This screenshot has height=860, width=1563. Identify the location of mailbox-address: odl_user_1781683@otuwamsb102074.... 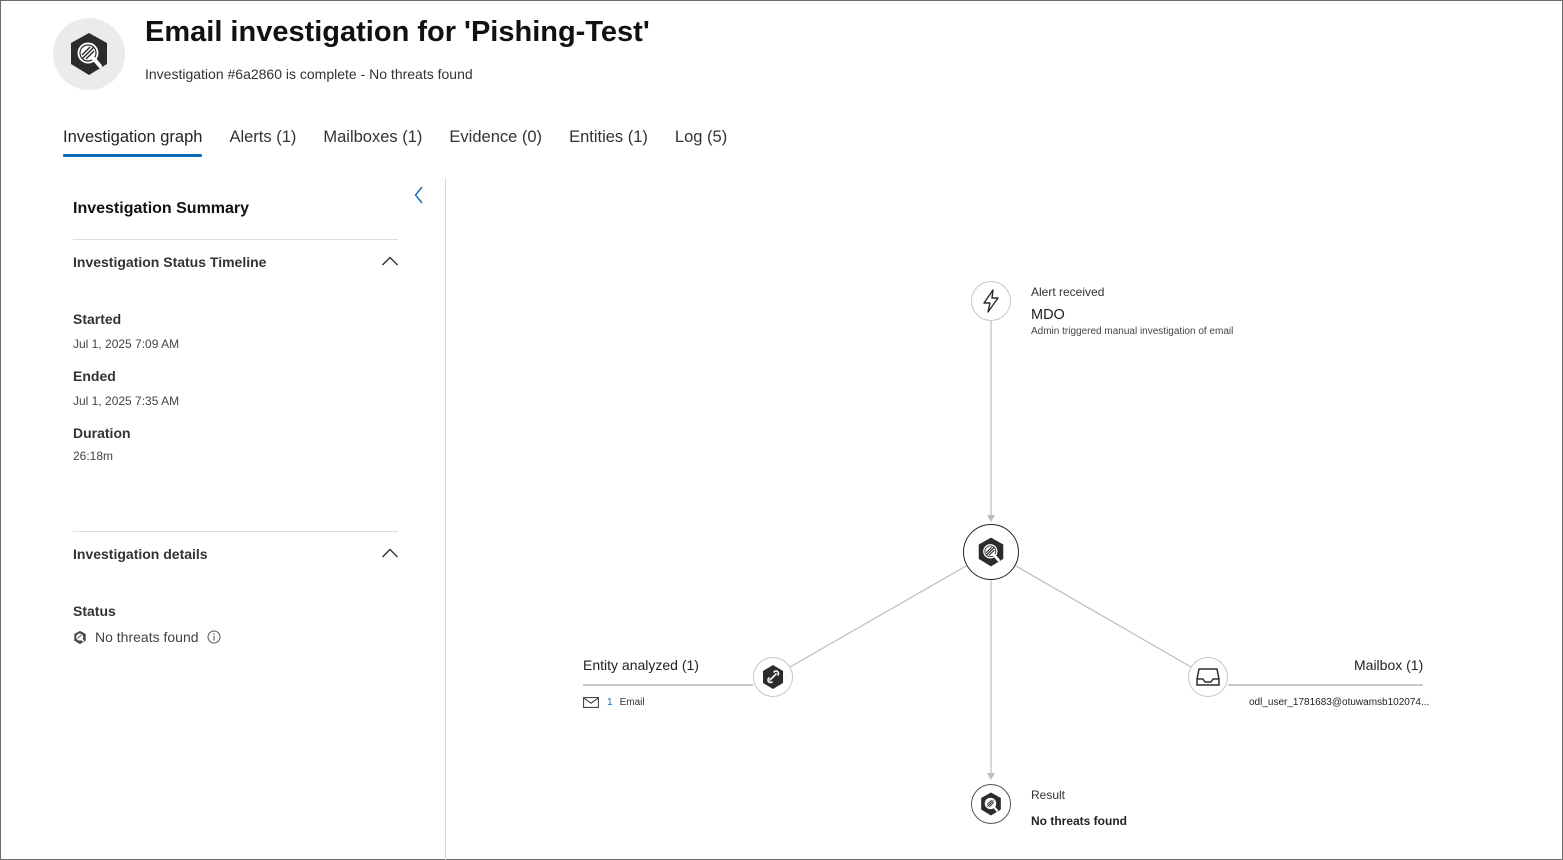
(1339, 702).